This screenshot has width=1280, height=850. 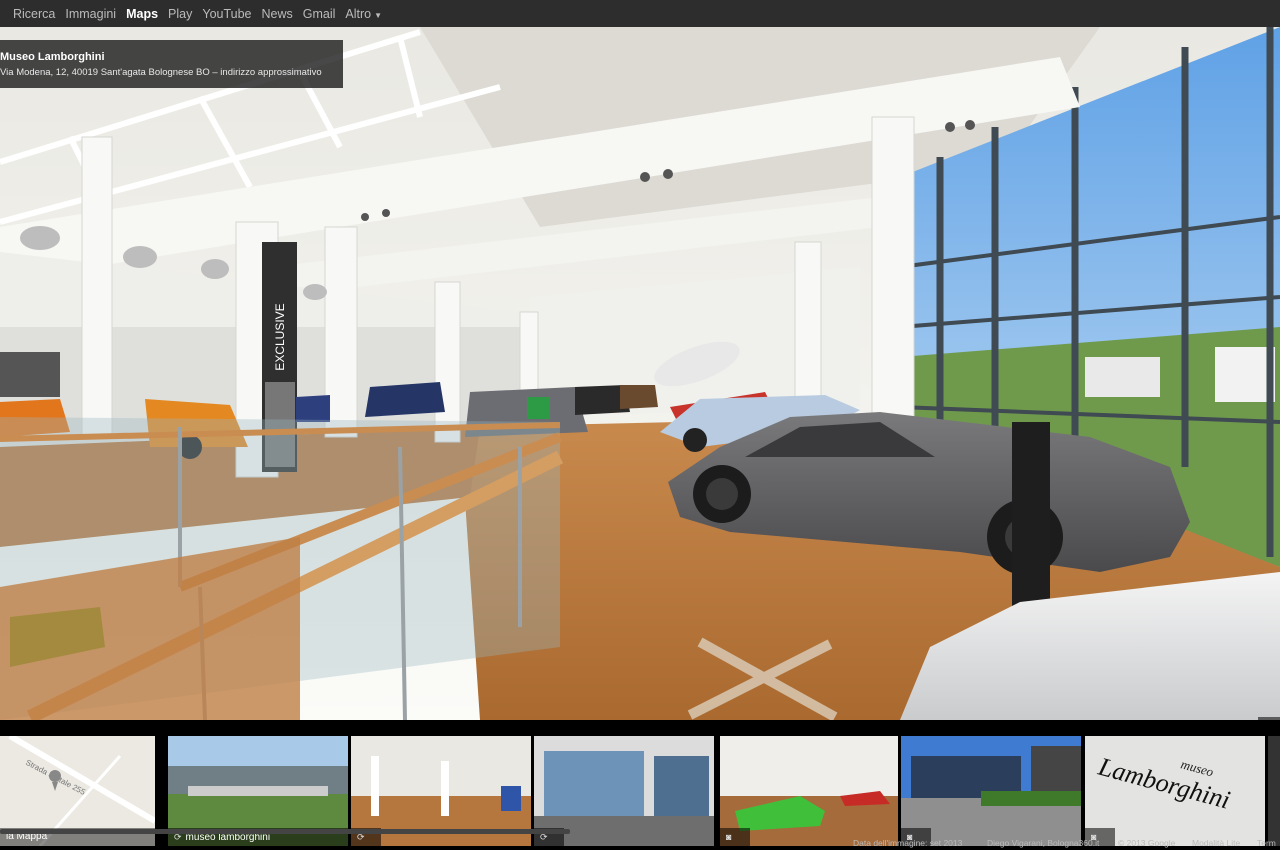 I want to click on exclusive-banner-text: EXCLUSIVE, so click(x=280, y=336).